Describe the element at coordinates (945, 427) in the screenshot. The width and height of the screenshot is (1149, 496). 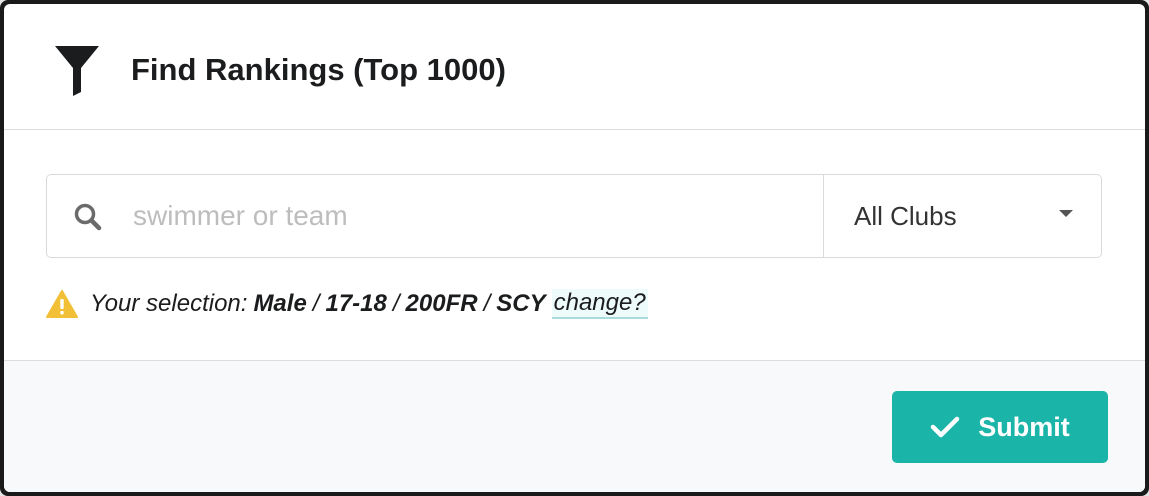
I see `checkmark-icon` at that location.